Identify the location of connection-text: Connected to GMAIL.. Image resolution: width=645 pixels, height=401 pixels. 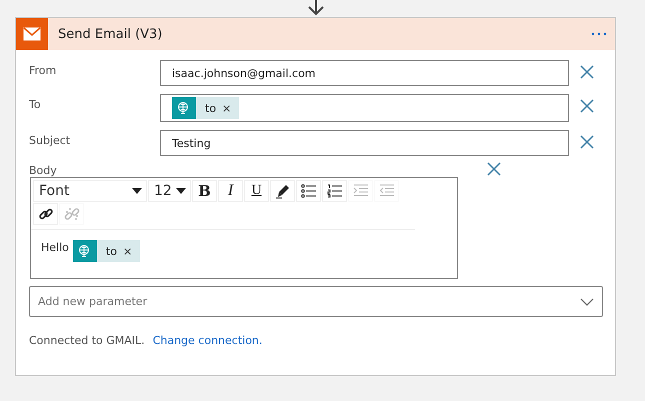
(87, 340).